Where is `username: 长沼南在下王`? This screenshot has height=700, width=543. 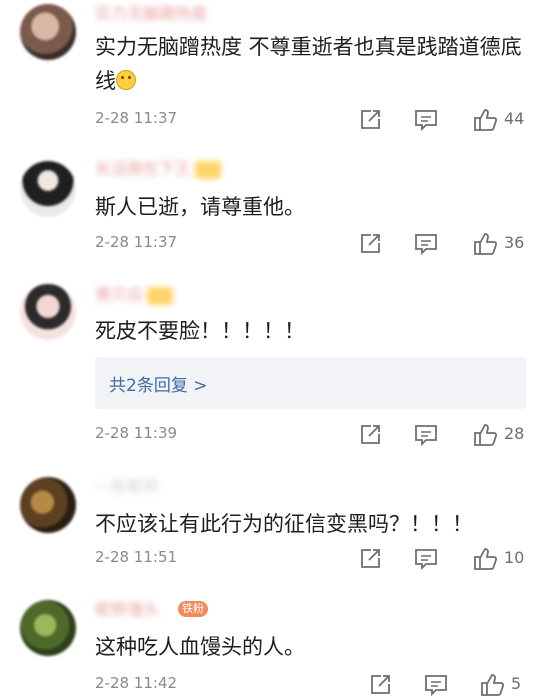
username: 长沼南在下王 is located at coordinates (187, 169).